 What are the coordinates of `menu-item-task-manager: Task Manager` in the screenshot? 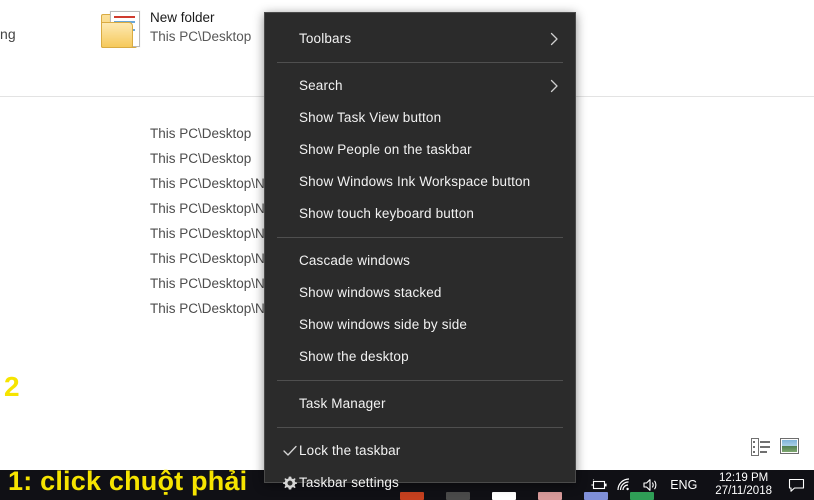 It's located at (420, 404).